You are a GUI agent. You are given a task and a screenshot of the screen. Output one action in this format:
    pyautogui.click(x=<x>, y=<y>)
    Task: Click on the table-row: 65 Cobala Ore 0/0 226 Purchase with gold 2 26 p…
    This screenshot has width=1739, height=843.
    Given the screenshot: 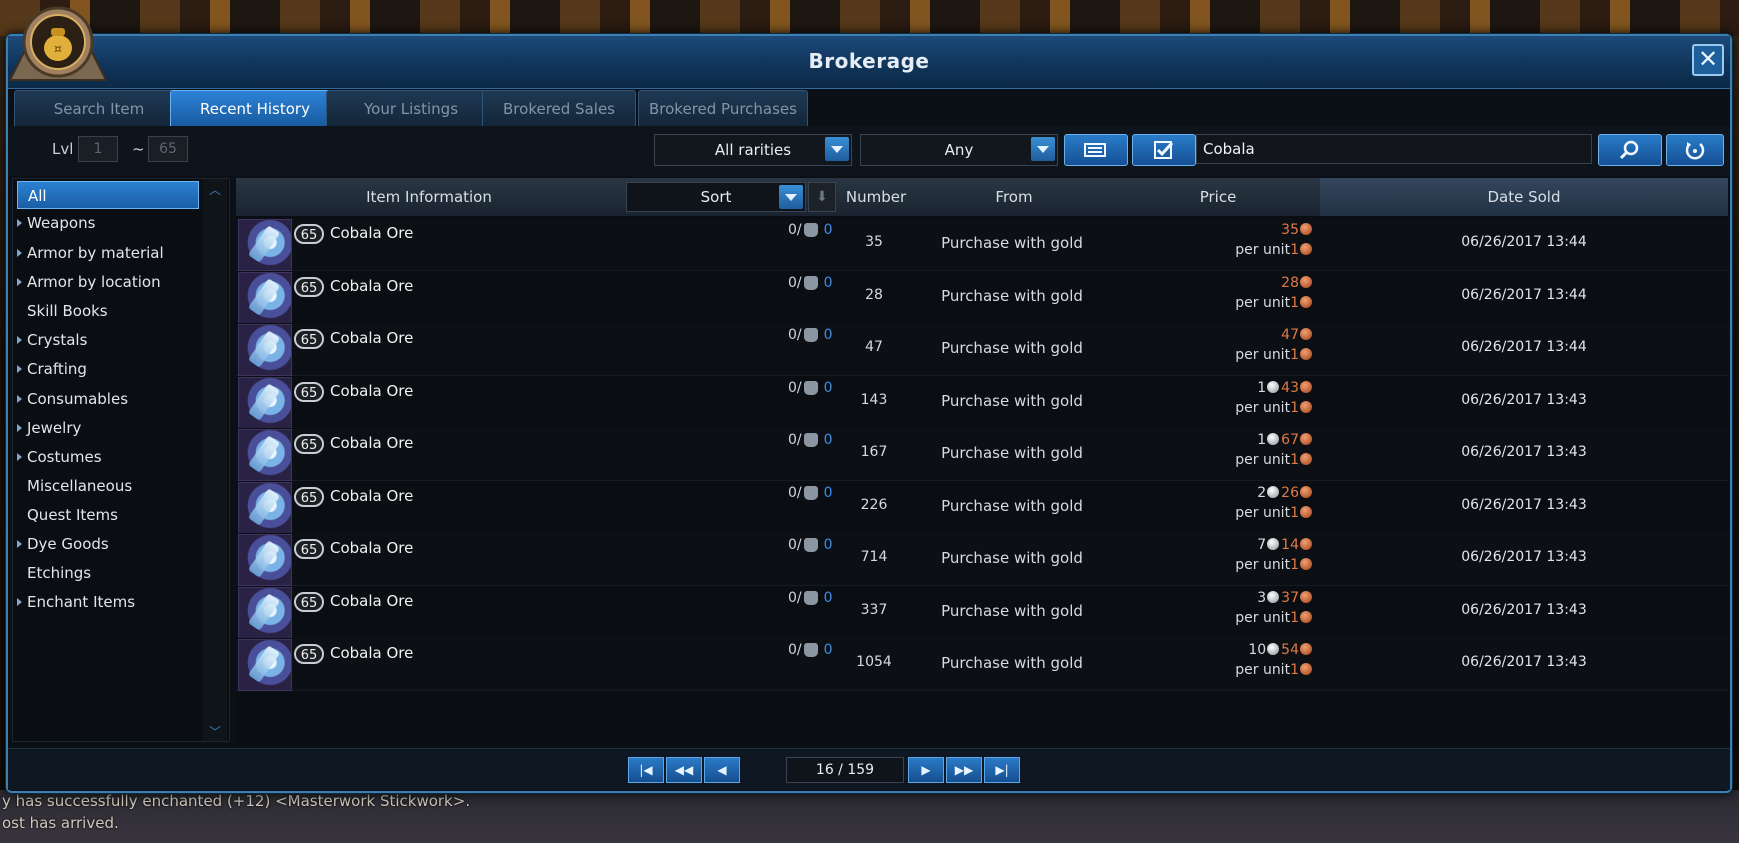 What is the action you would take?
    pyautogui.click(x=982, y=507)
    